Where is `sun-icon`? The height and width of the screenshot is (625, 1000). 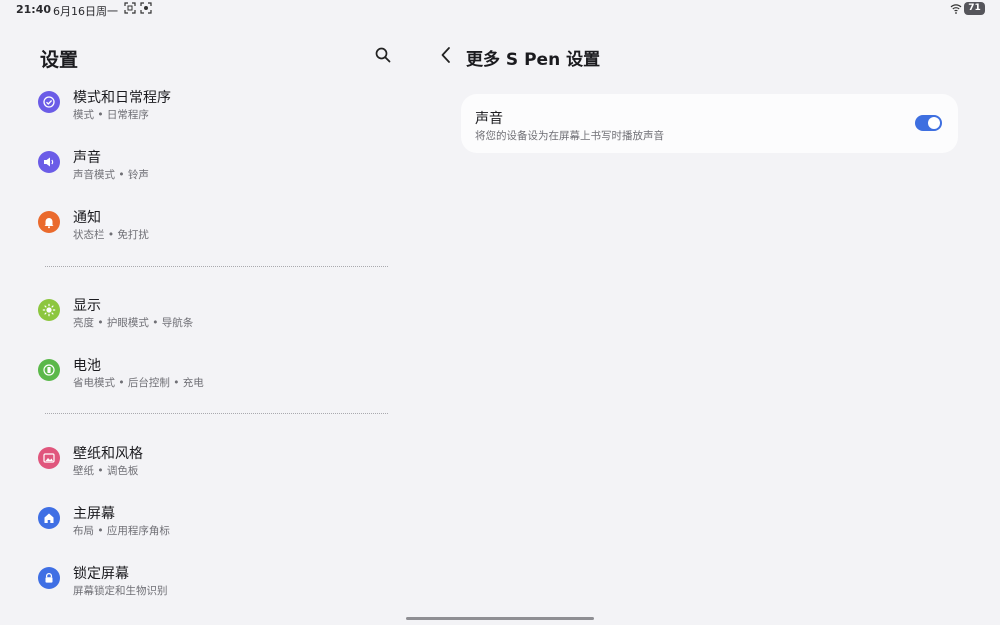 sun-icon is located at coordinates (49, 310).